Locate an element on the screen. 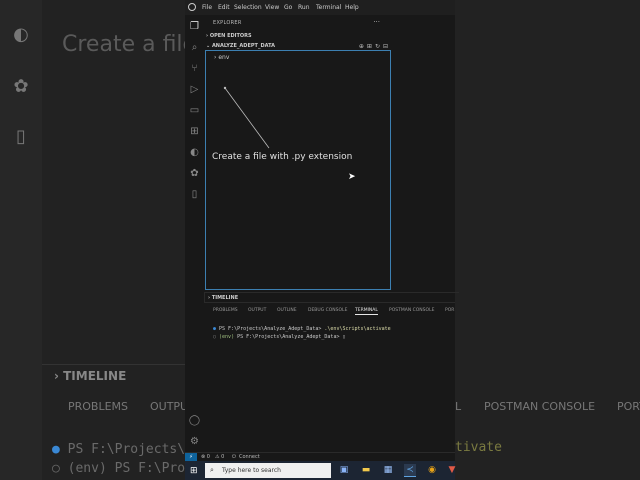  bg-terminal: ● PS F:\Projects\A ○ (env) PS F:\Pro is located at coordinates (122, 459).